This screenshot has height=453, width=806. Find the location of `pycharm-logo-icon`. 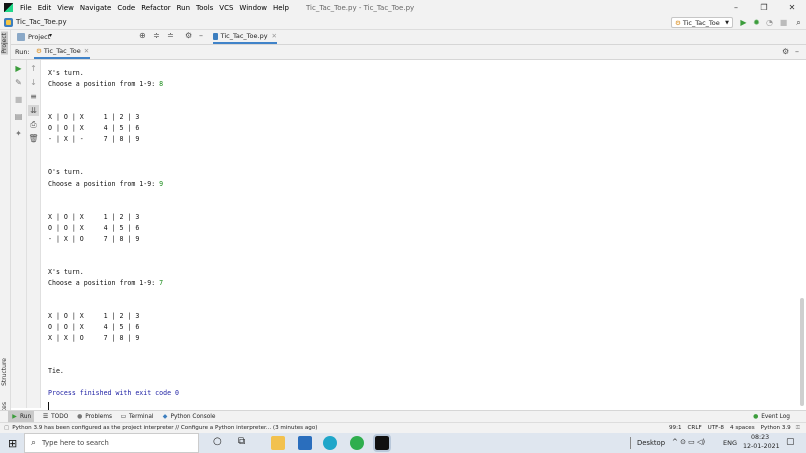

pycharm-logo-icon is located at coordinates (8, 7).